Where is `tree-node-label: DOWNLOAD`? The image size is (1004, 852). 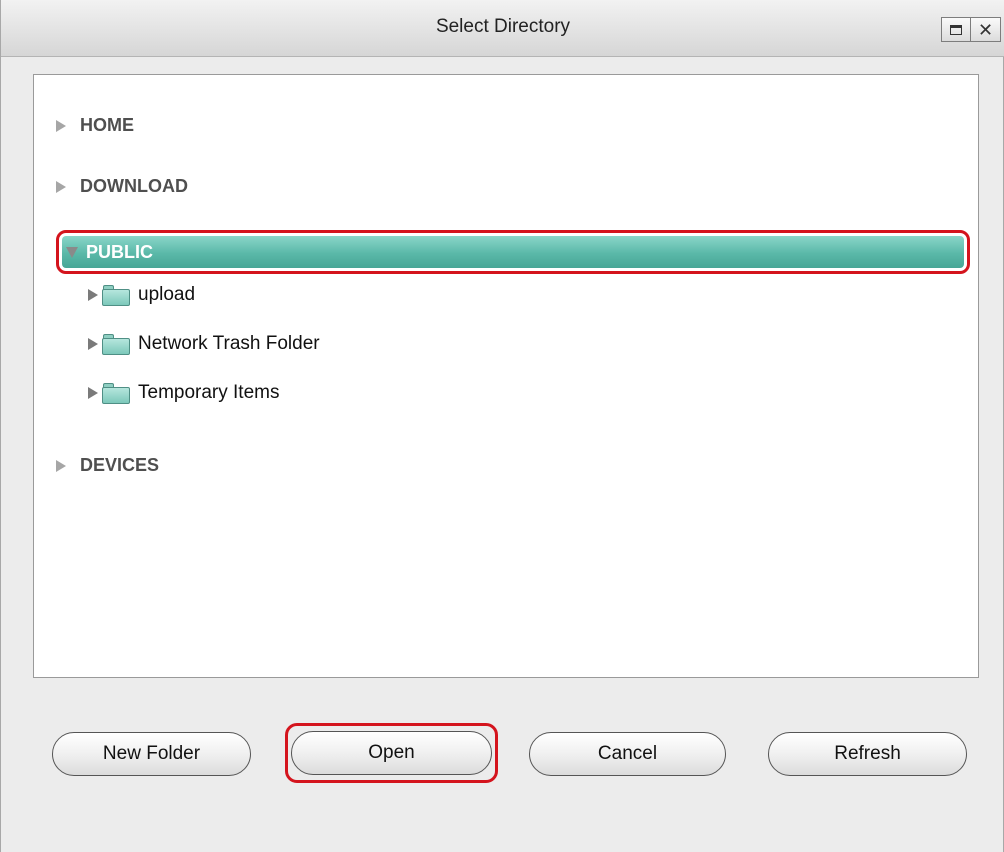
tree-node-label: DOWNLOAD is located at coordinates (134, 186).